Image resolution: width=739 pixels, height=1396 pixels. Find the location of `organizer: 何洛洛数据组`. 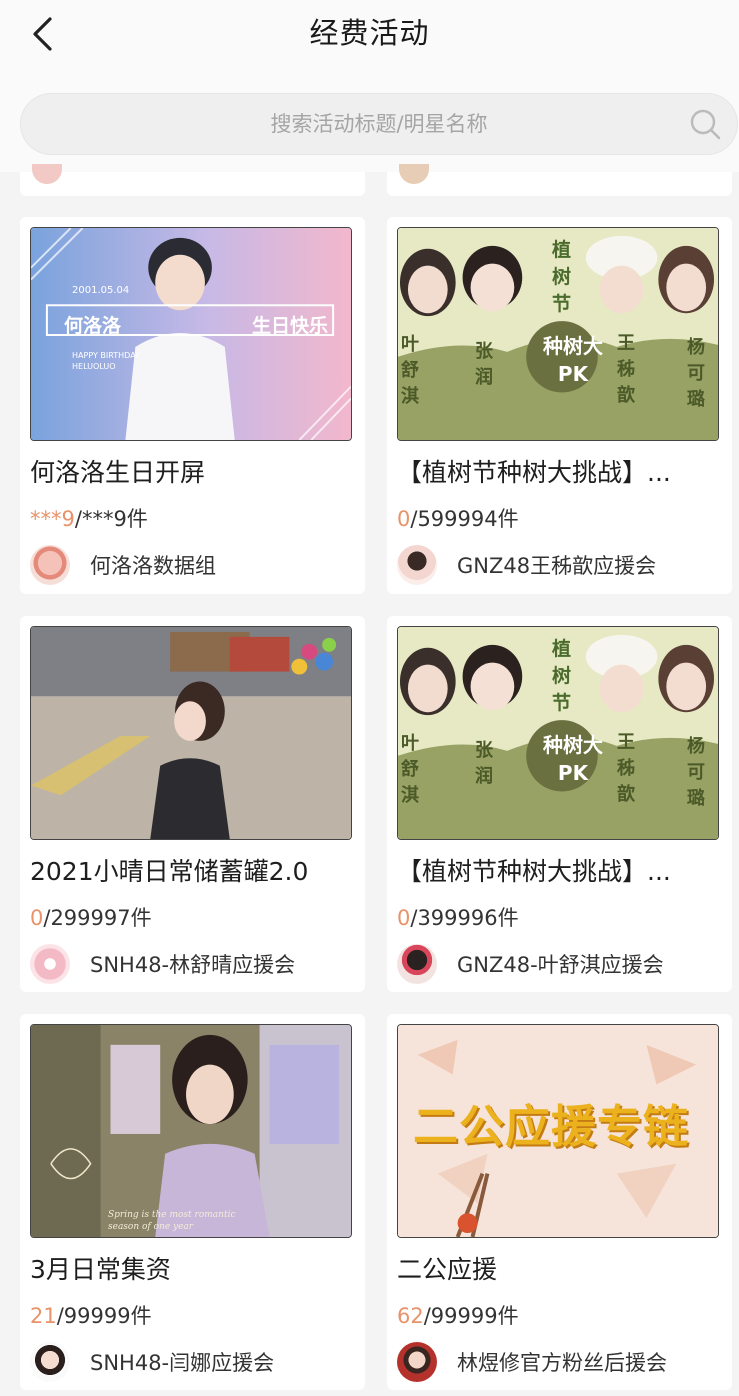

organizer: 何洛洛数据组 is located at coordinates (123, 565).